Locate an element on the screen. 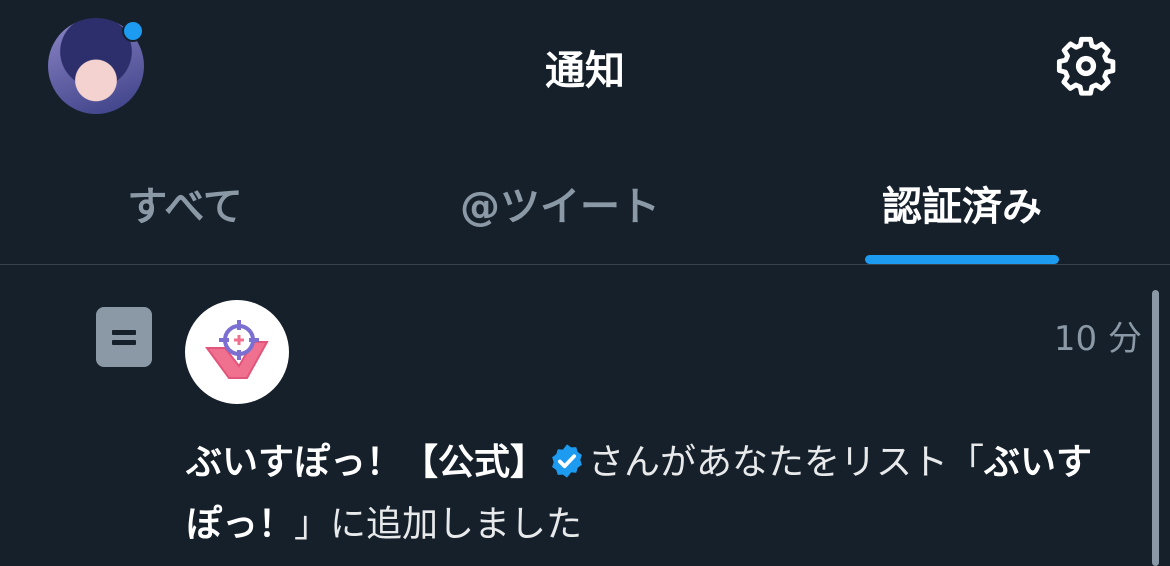 Image resolution: width=1170 pixels, height=566 pixels. verified-badge-icon is located at coordinates (567, 469).